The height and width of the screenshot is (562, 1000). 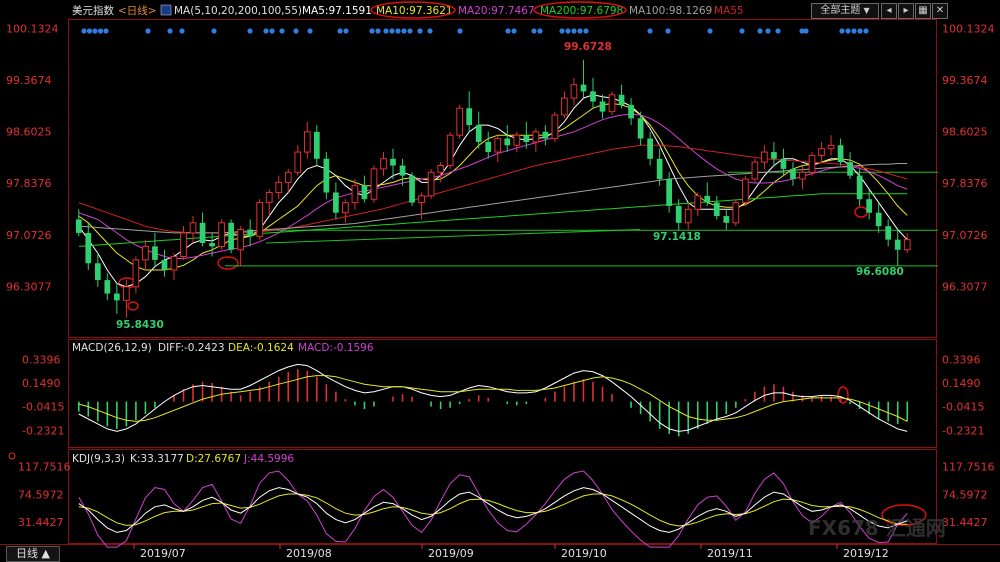 I want to click on price-tick-label: 97.8376, so click(x=29, y=183).